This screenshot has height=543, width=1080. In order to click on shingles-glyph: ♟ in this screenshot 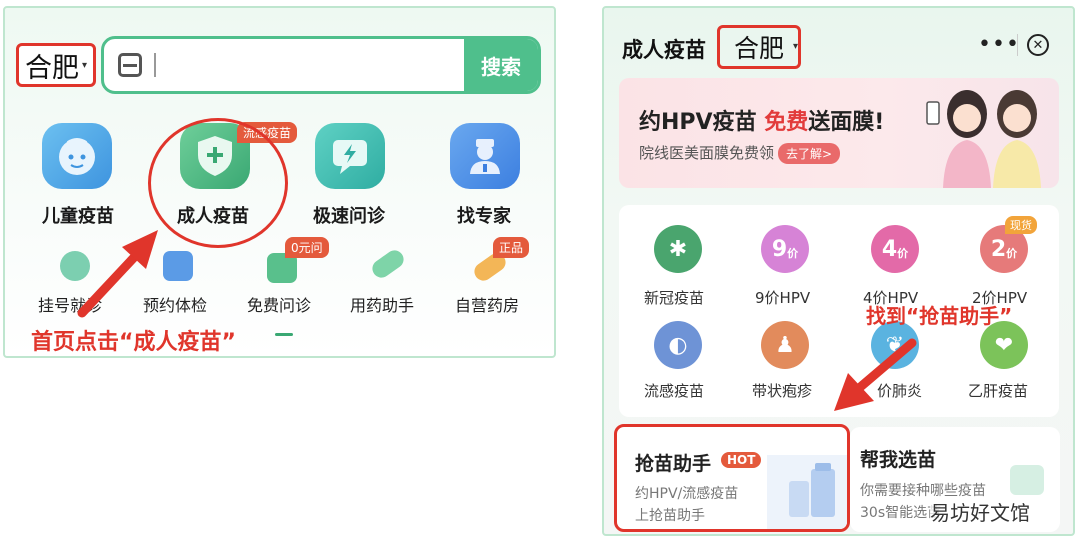, I will do `click(785, 345)`.